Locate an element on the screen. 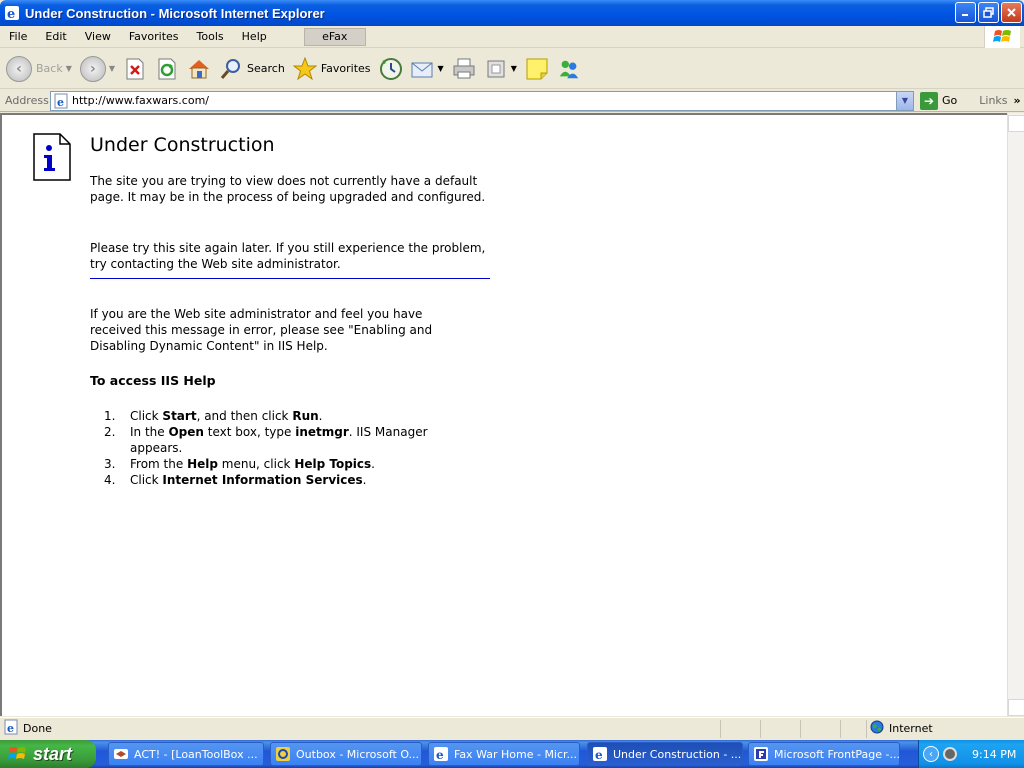 Image resolution: width=1024 pixels, height=768 pixels. go-button: ➔ Go is located at coordinates (938, 100).